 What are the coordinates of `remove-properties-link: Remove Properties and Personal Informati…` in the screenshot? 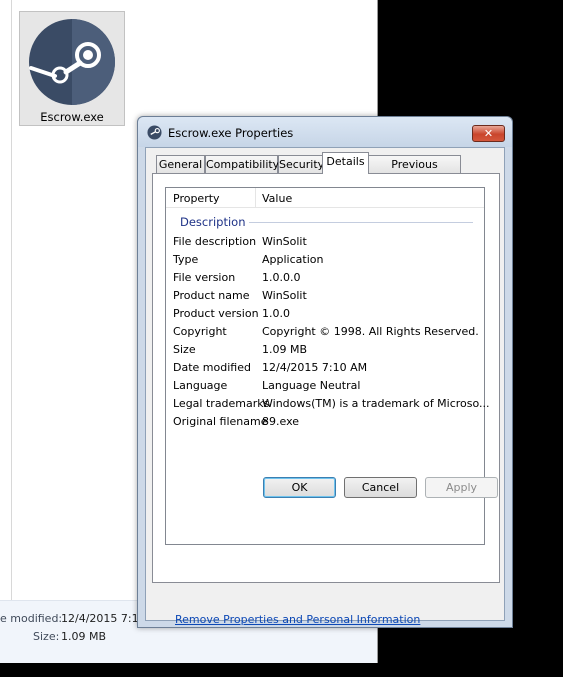 It's located at (297, 619).